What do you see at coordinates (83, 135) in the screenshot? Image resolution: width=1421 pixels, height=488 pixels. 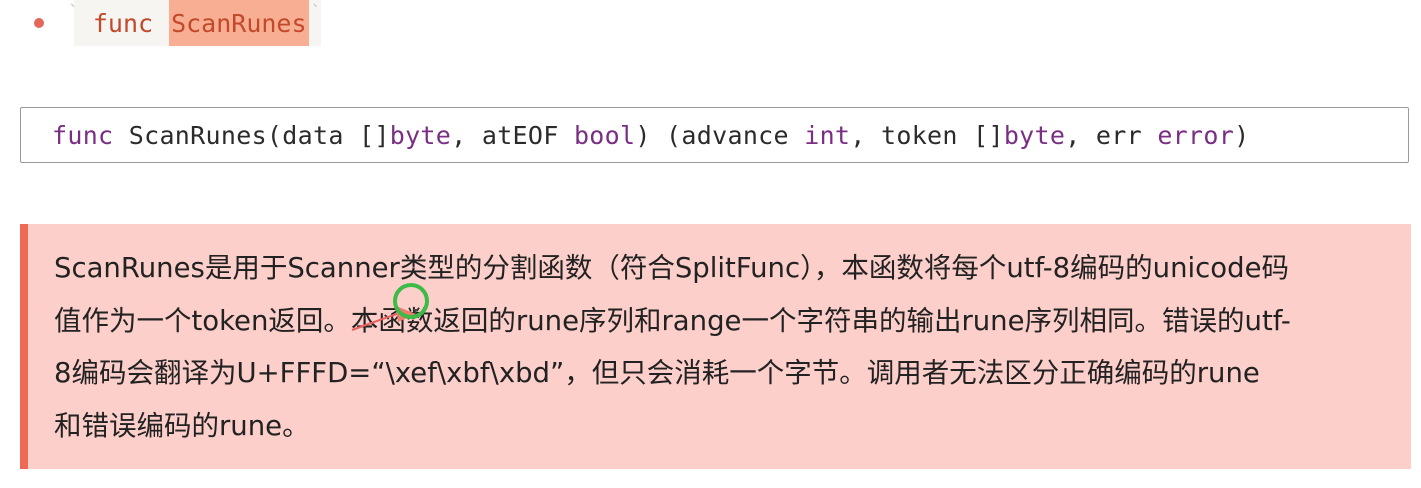 I see `code-token-kw: func` at bounding box center [83, 135].